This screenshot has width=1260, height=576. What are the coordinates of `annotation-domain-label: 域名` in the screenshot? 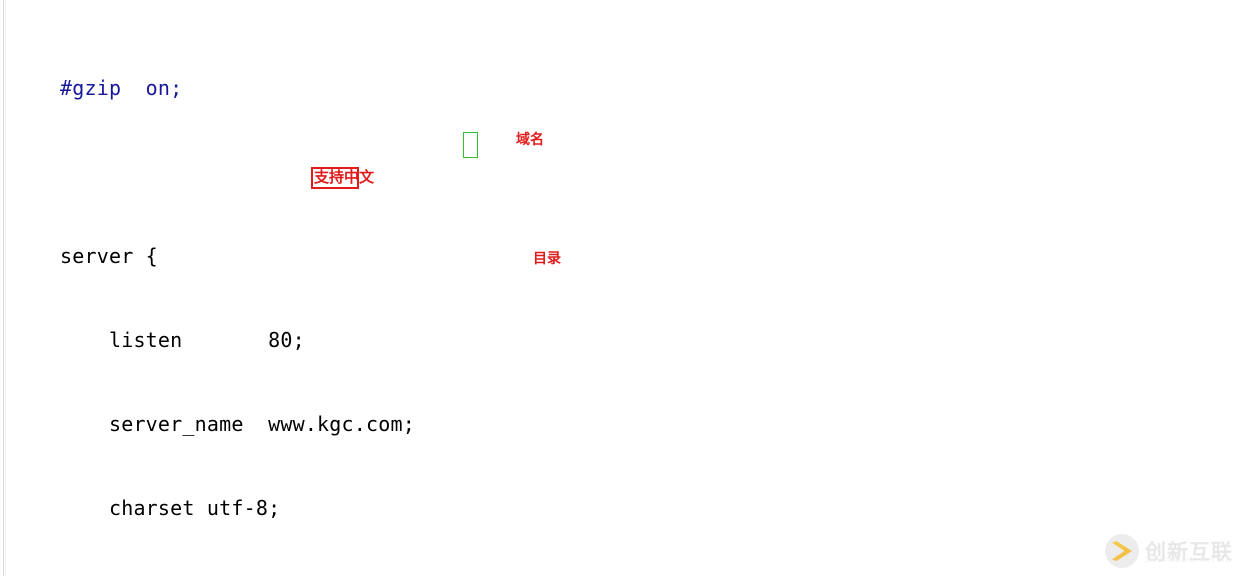 It's located at (530, 140).